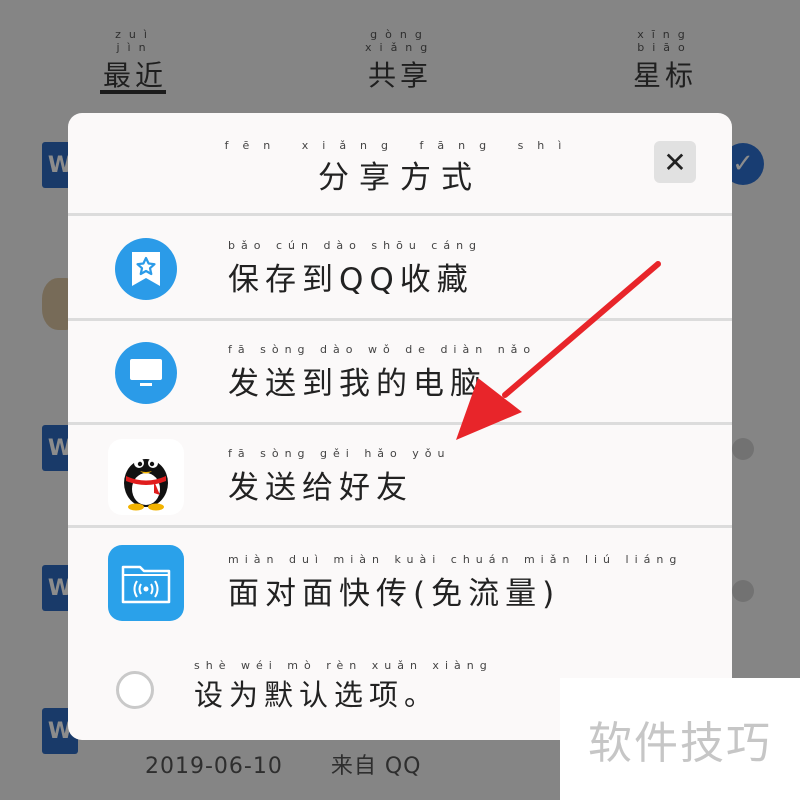  What do you see at coordinates (355, 245) in the screenshot?
I see `option-pinyin: bǎo cún dào shōu cáng` at bounding box center [355, 245].